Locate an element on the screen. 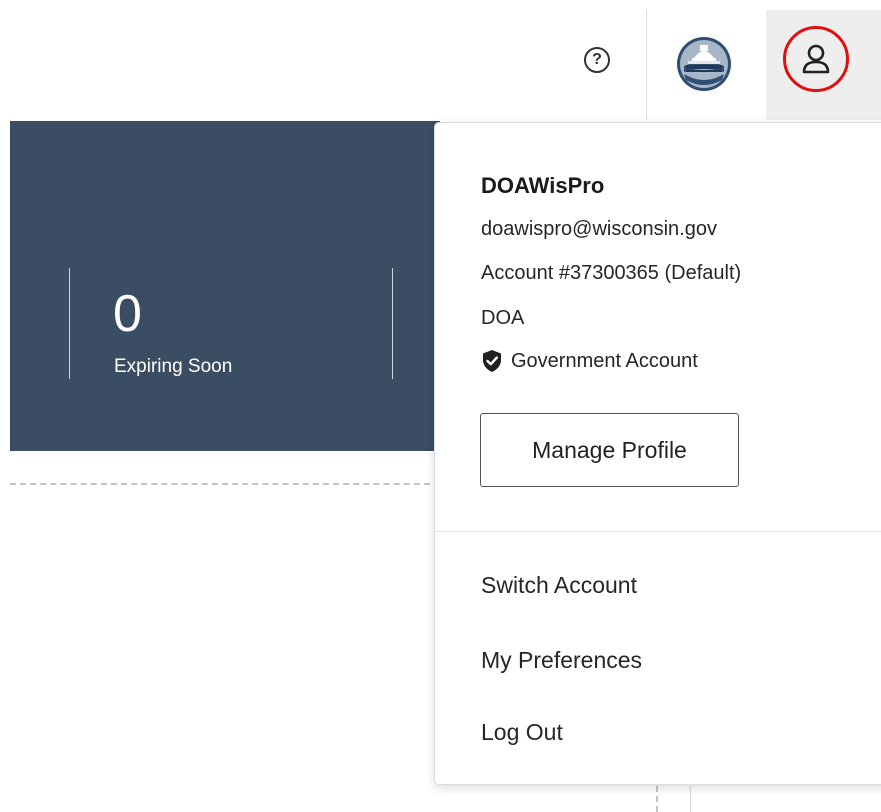 Image resolution: width=881 pixels, height=812 pixels. stat-divider-right is located at coordinates (392, 323).